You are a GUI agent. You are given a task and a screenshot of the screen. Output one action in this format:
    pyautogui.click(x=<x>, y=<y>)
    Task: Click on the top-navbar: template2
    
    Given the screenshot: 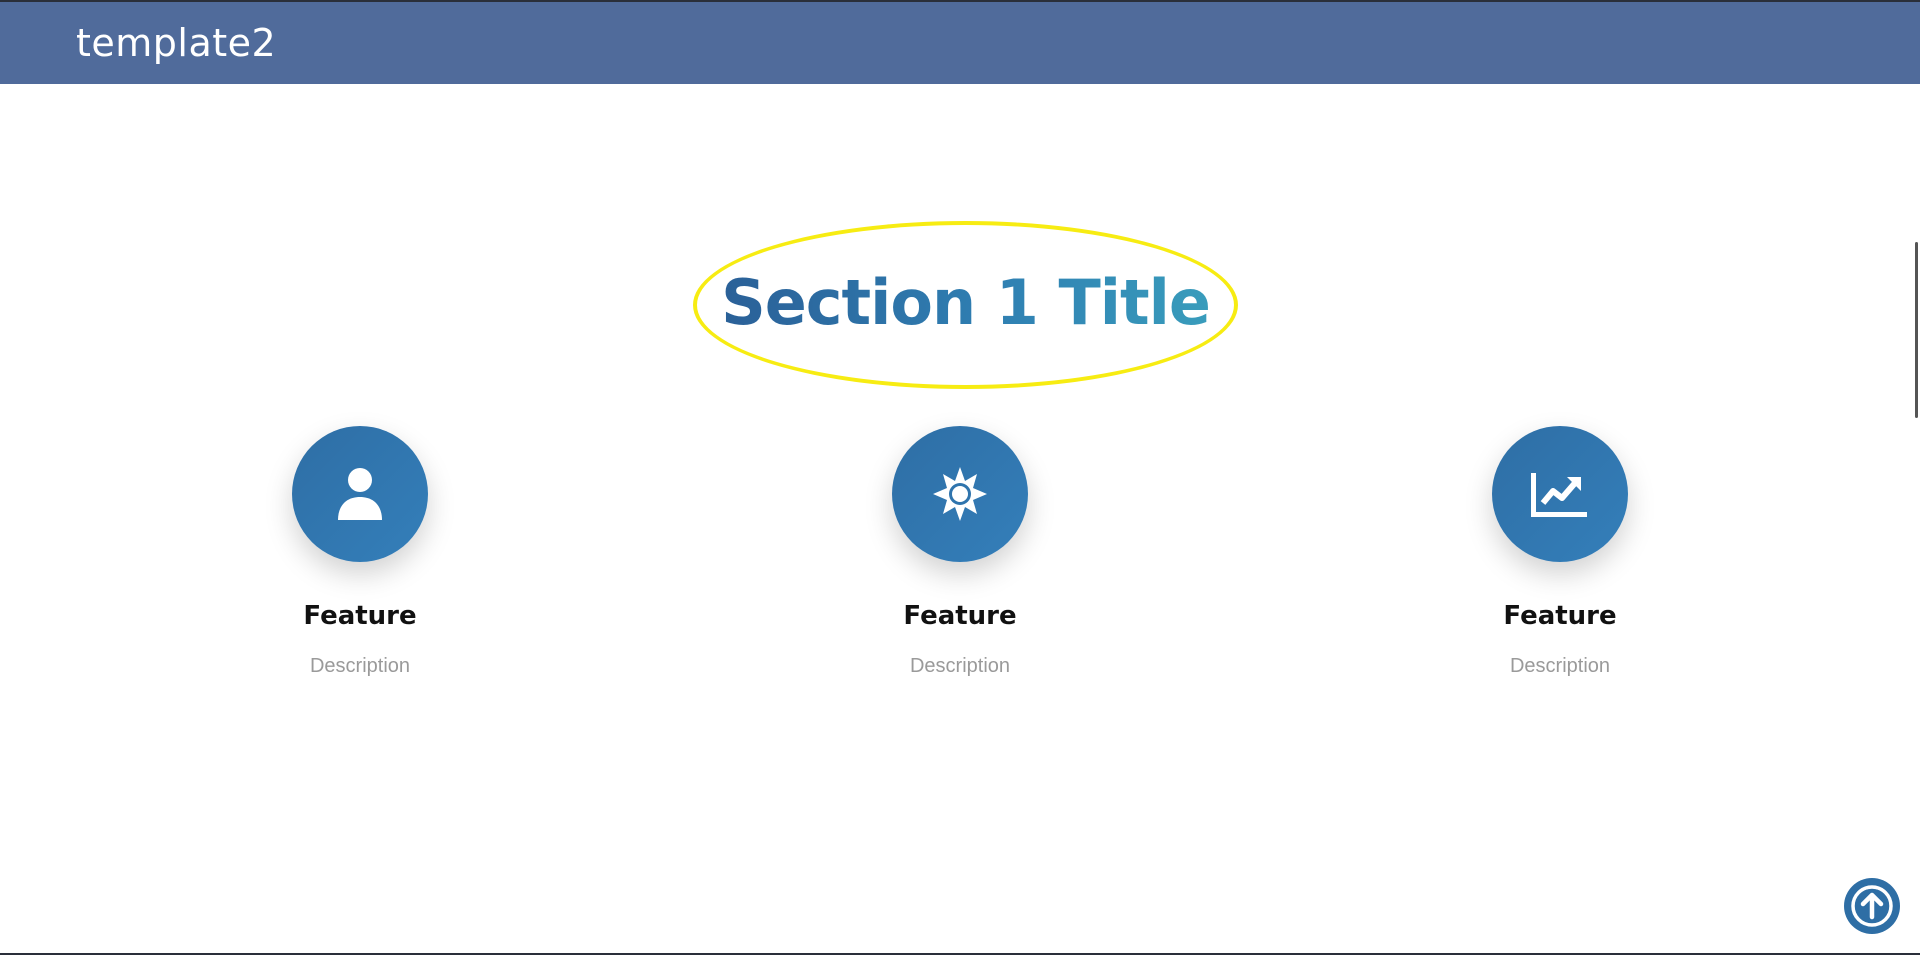 What is the action you would take?
    pyautogui.click(x=960, y=43)
    